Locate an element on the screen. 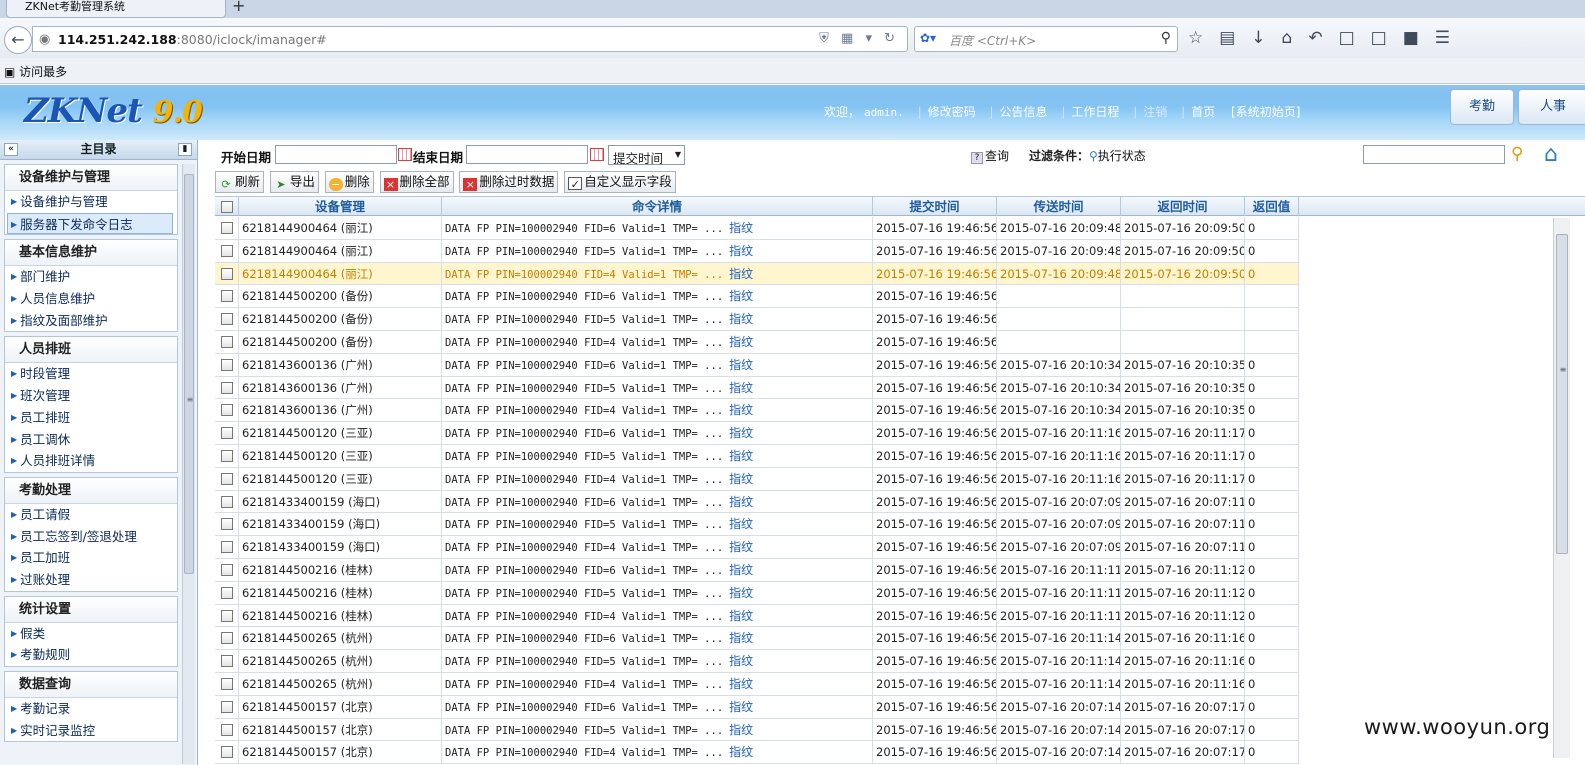  sidebar-item: 人员排班详情 is located at coordinates (91, 461).